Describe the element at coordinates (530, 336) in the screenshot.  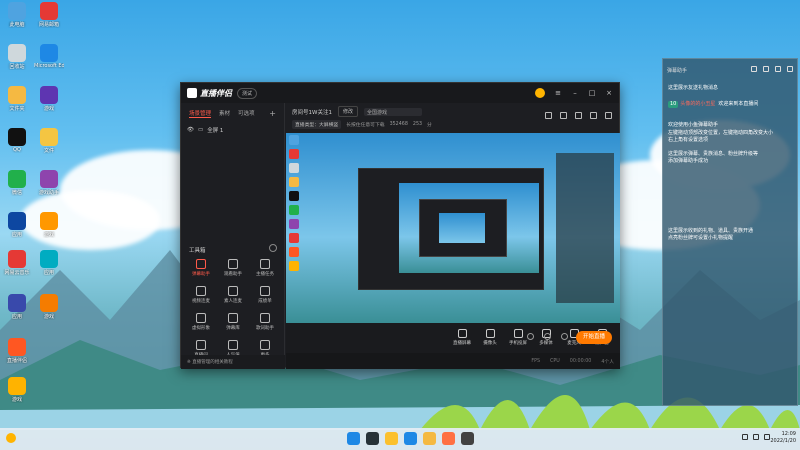
I see `record-icon` at that location.